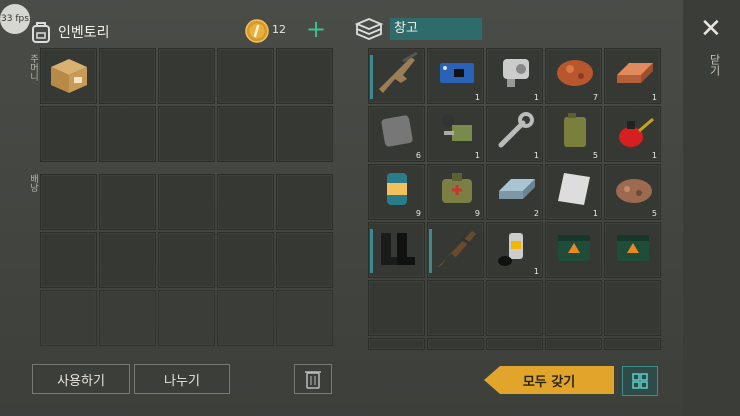 The width and height of the screenshot is (740, 416). What do you see at coordinates (573, 76) in the screenshot?
I see `storage-slot: 7` at bounding box center [573, 76].